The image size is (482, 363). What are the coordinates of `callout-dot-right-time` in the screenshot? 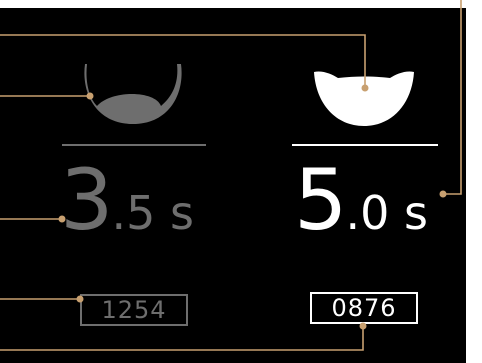 It's located at (443, 194).